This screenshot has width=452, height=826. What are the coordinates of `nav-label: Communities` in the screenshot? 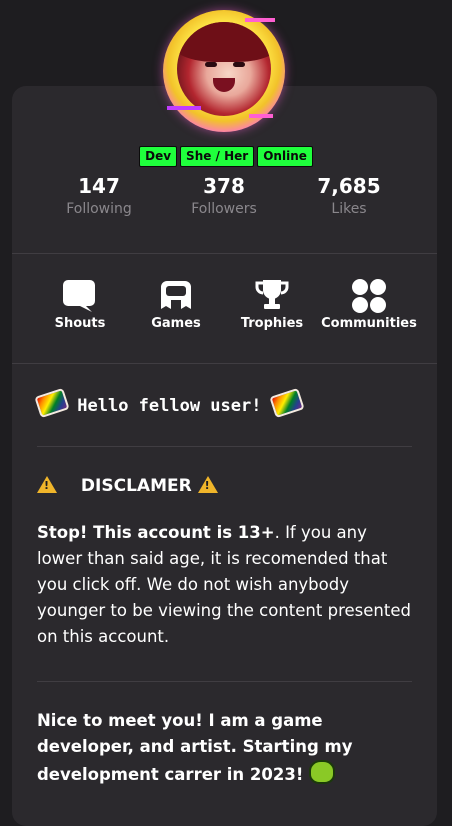 It's located at (369, 323).